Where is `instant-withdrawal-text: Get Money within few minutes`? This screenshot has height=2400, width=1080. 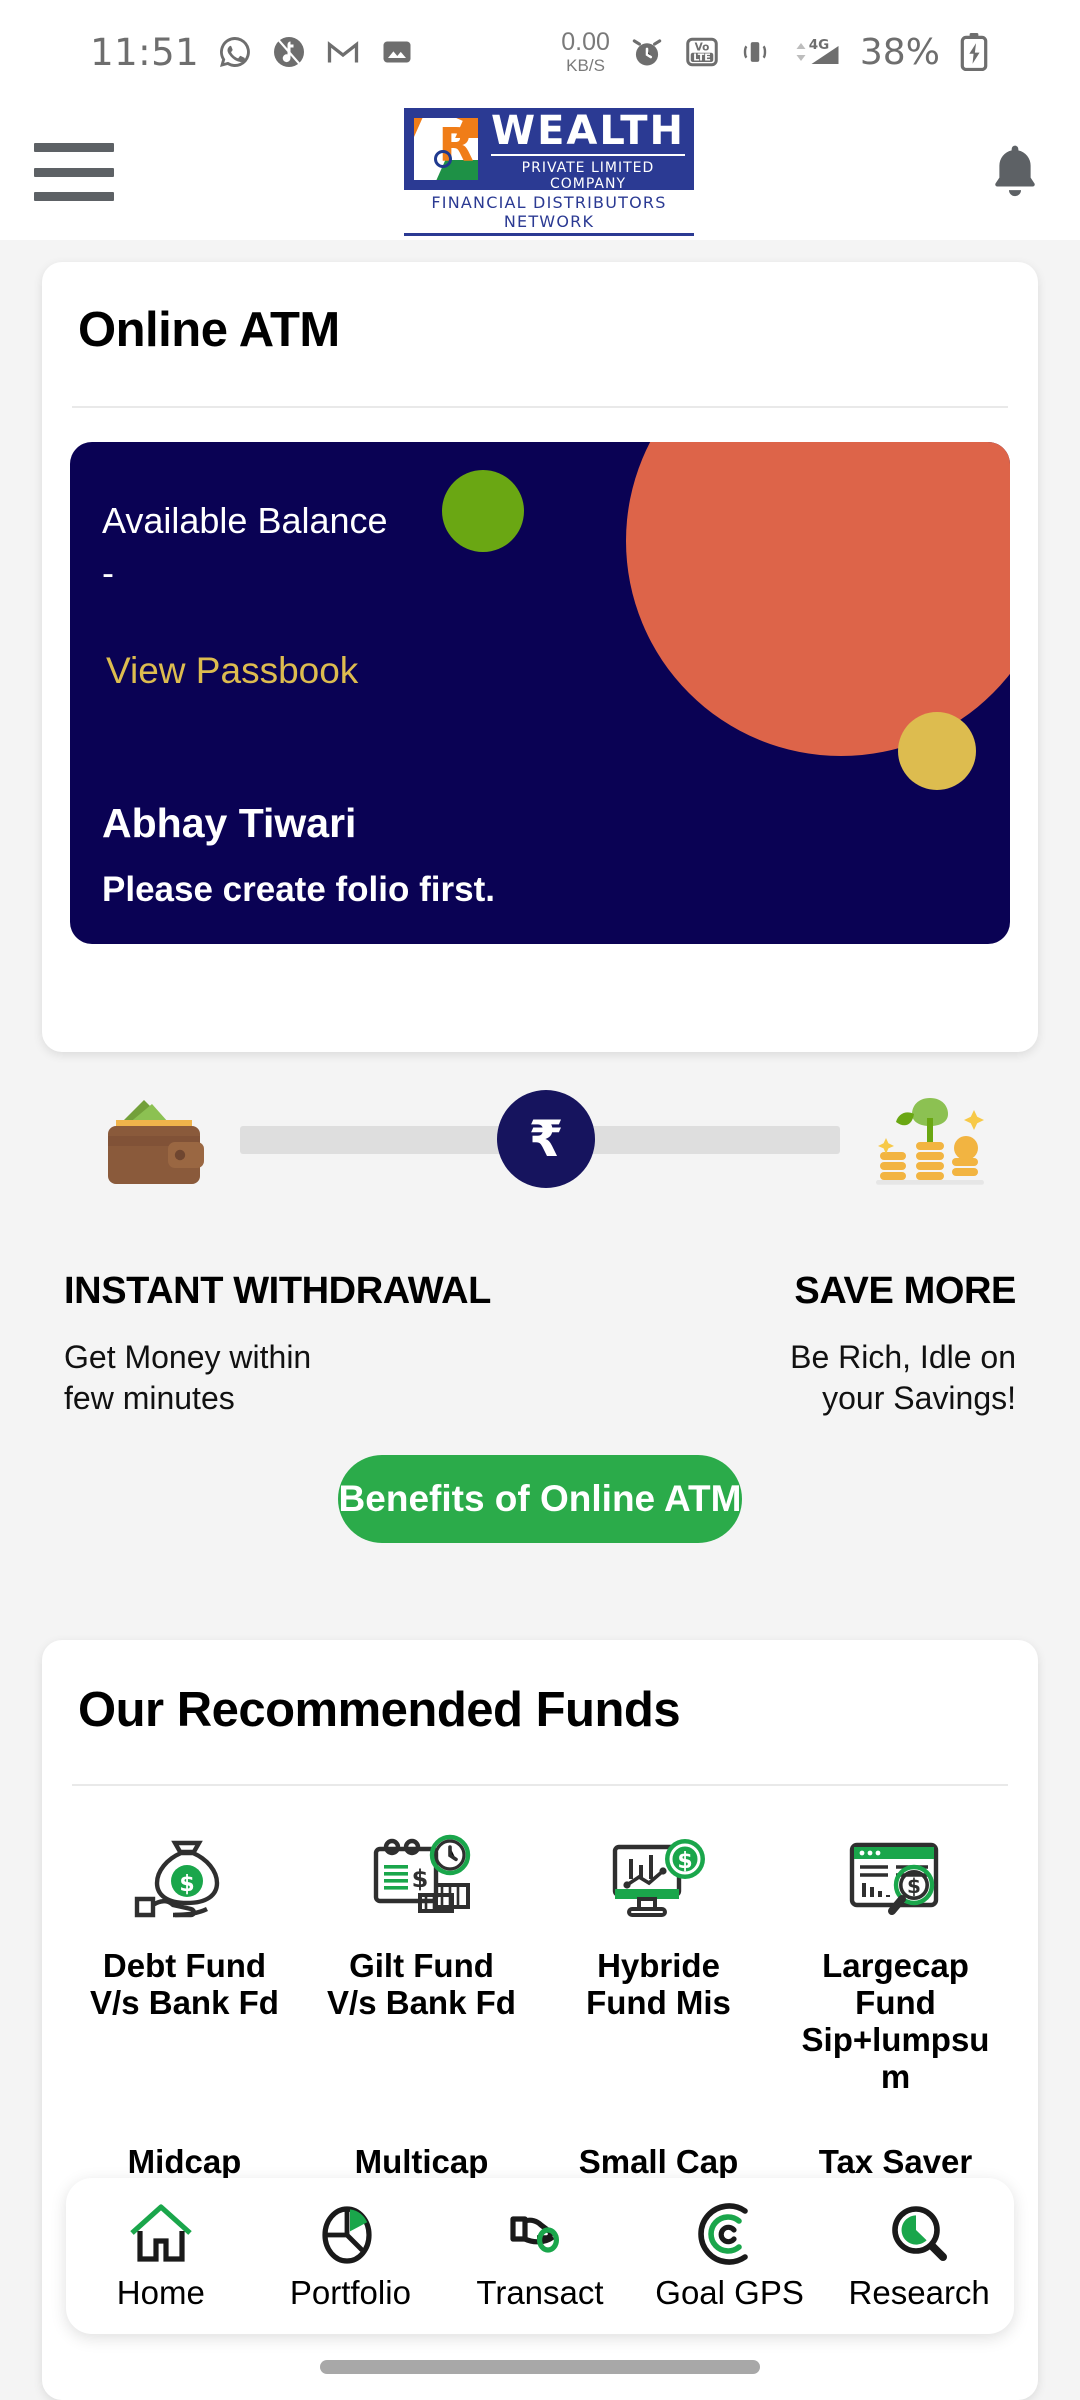 instant-withdrawal-text: Get Money within few minutes is located at coordinates (188, 1377).